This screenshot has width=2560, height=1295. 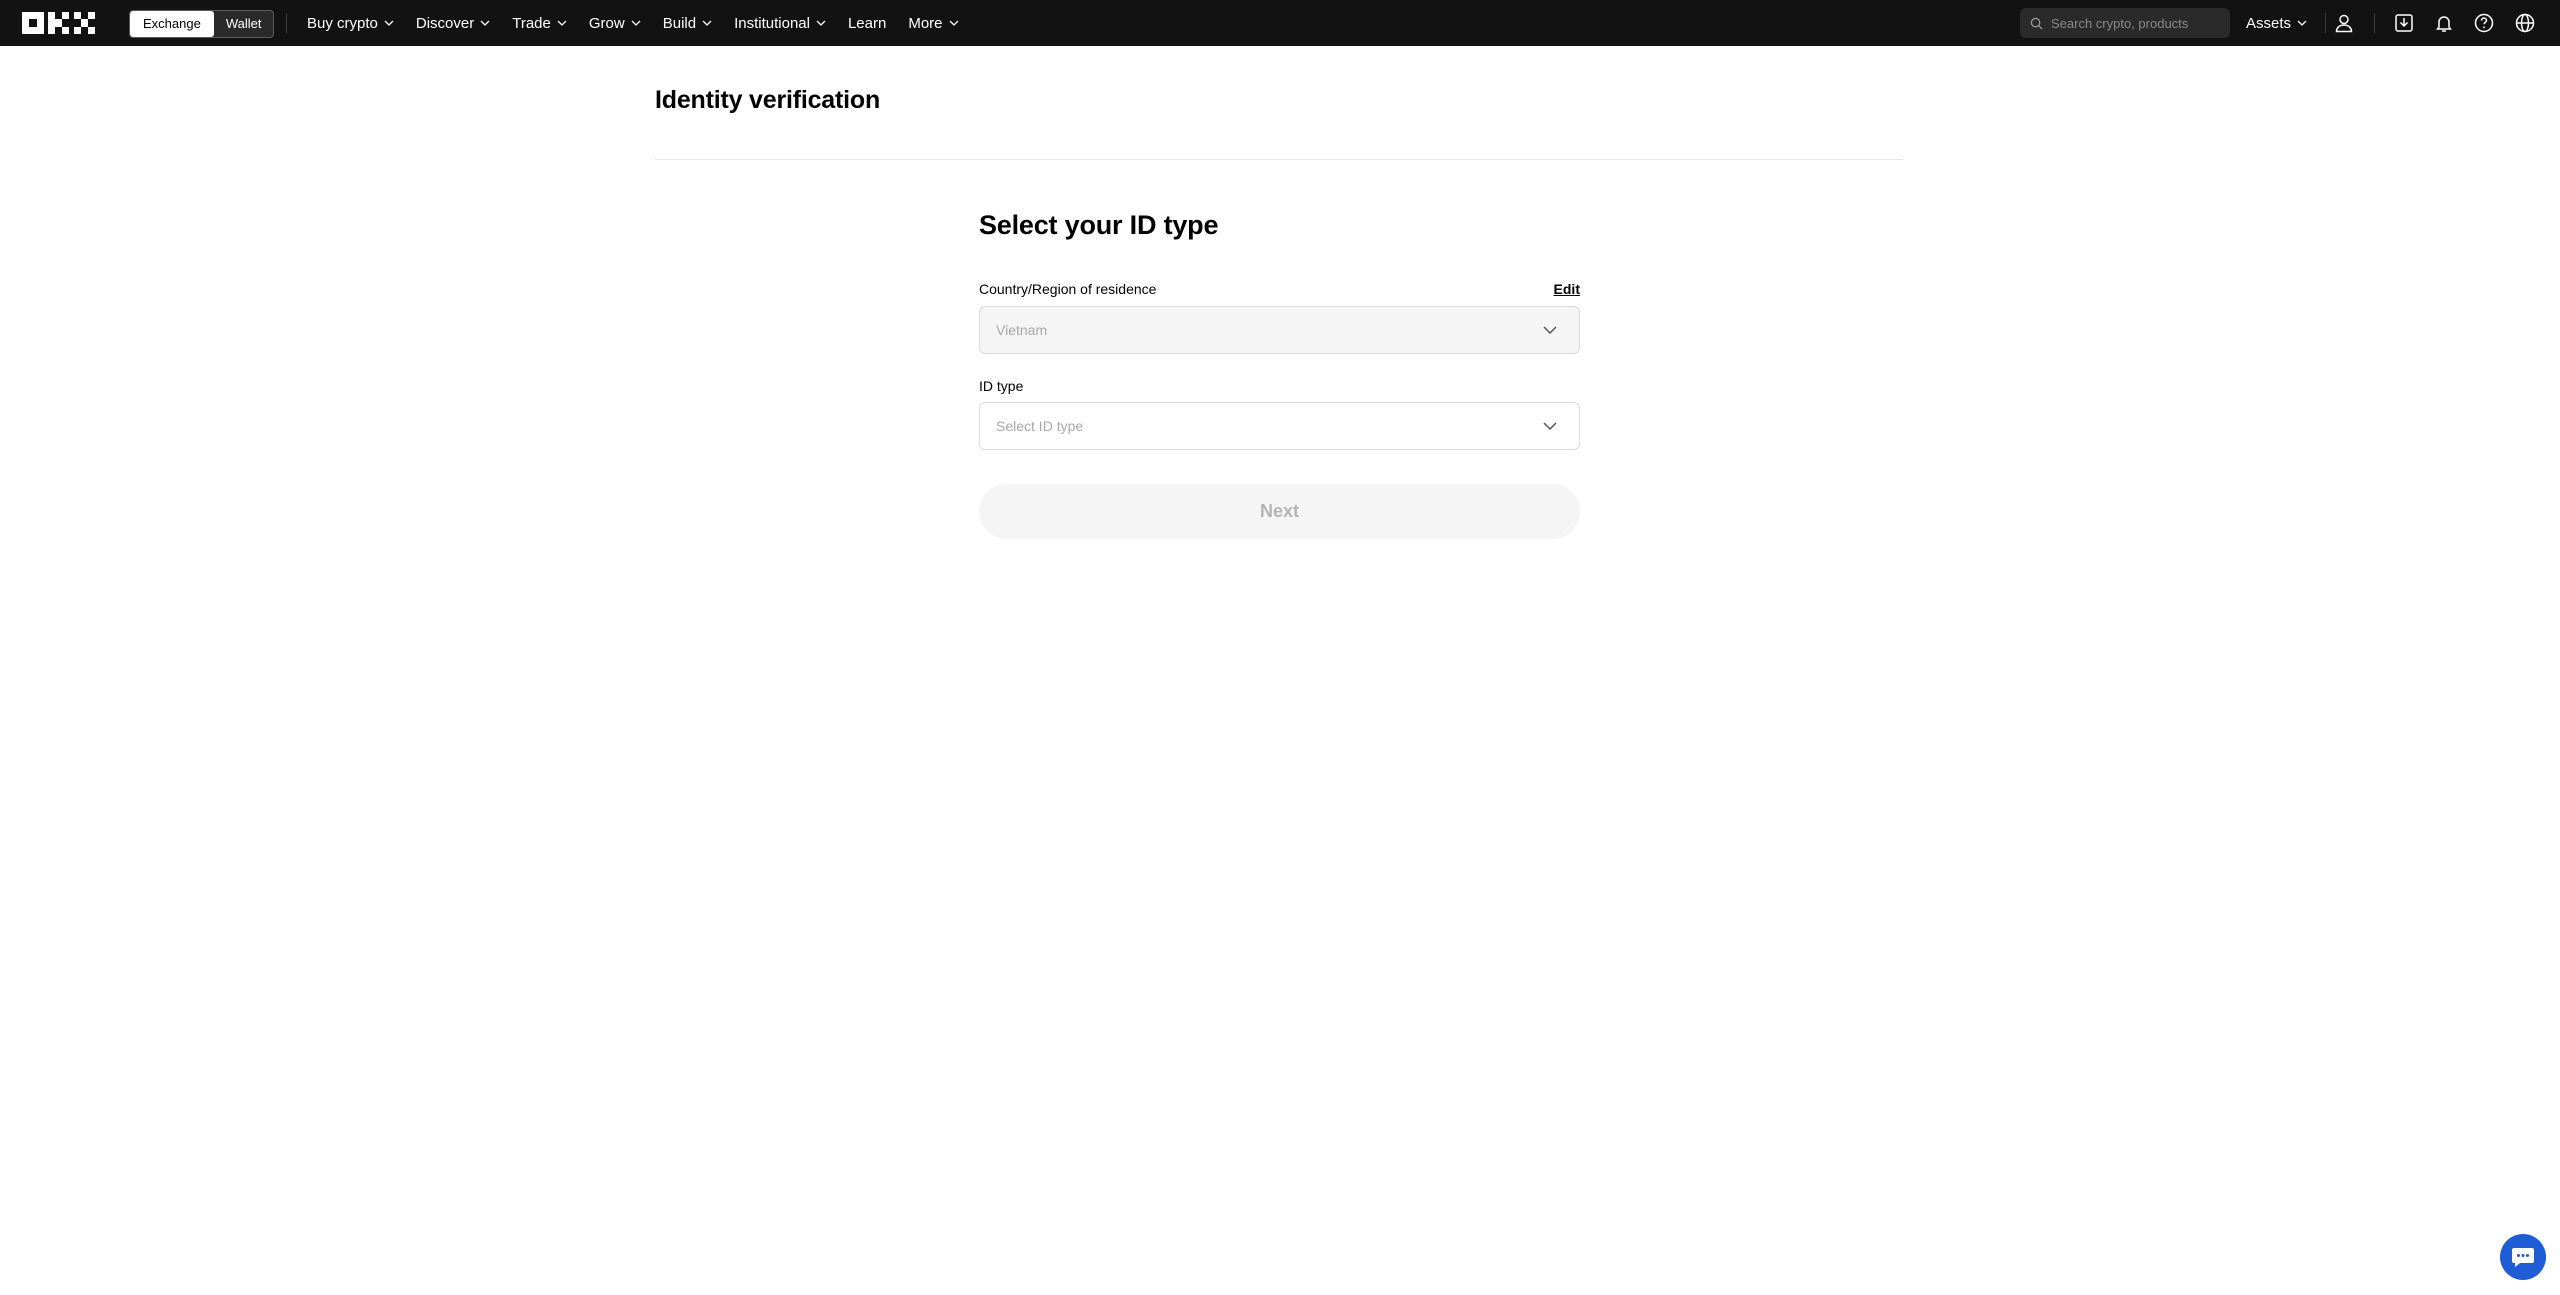 I want to click on user-icon, so click(x=2344, y=23).